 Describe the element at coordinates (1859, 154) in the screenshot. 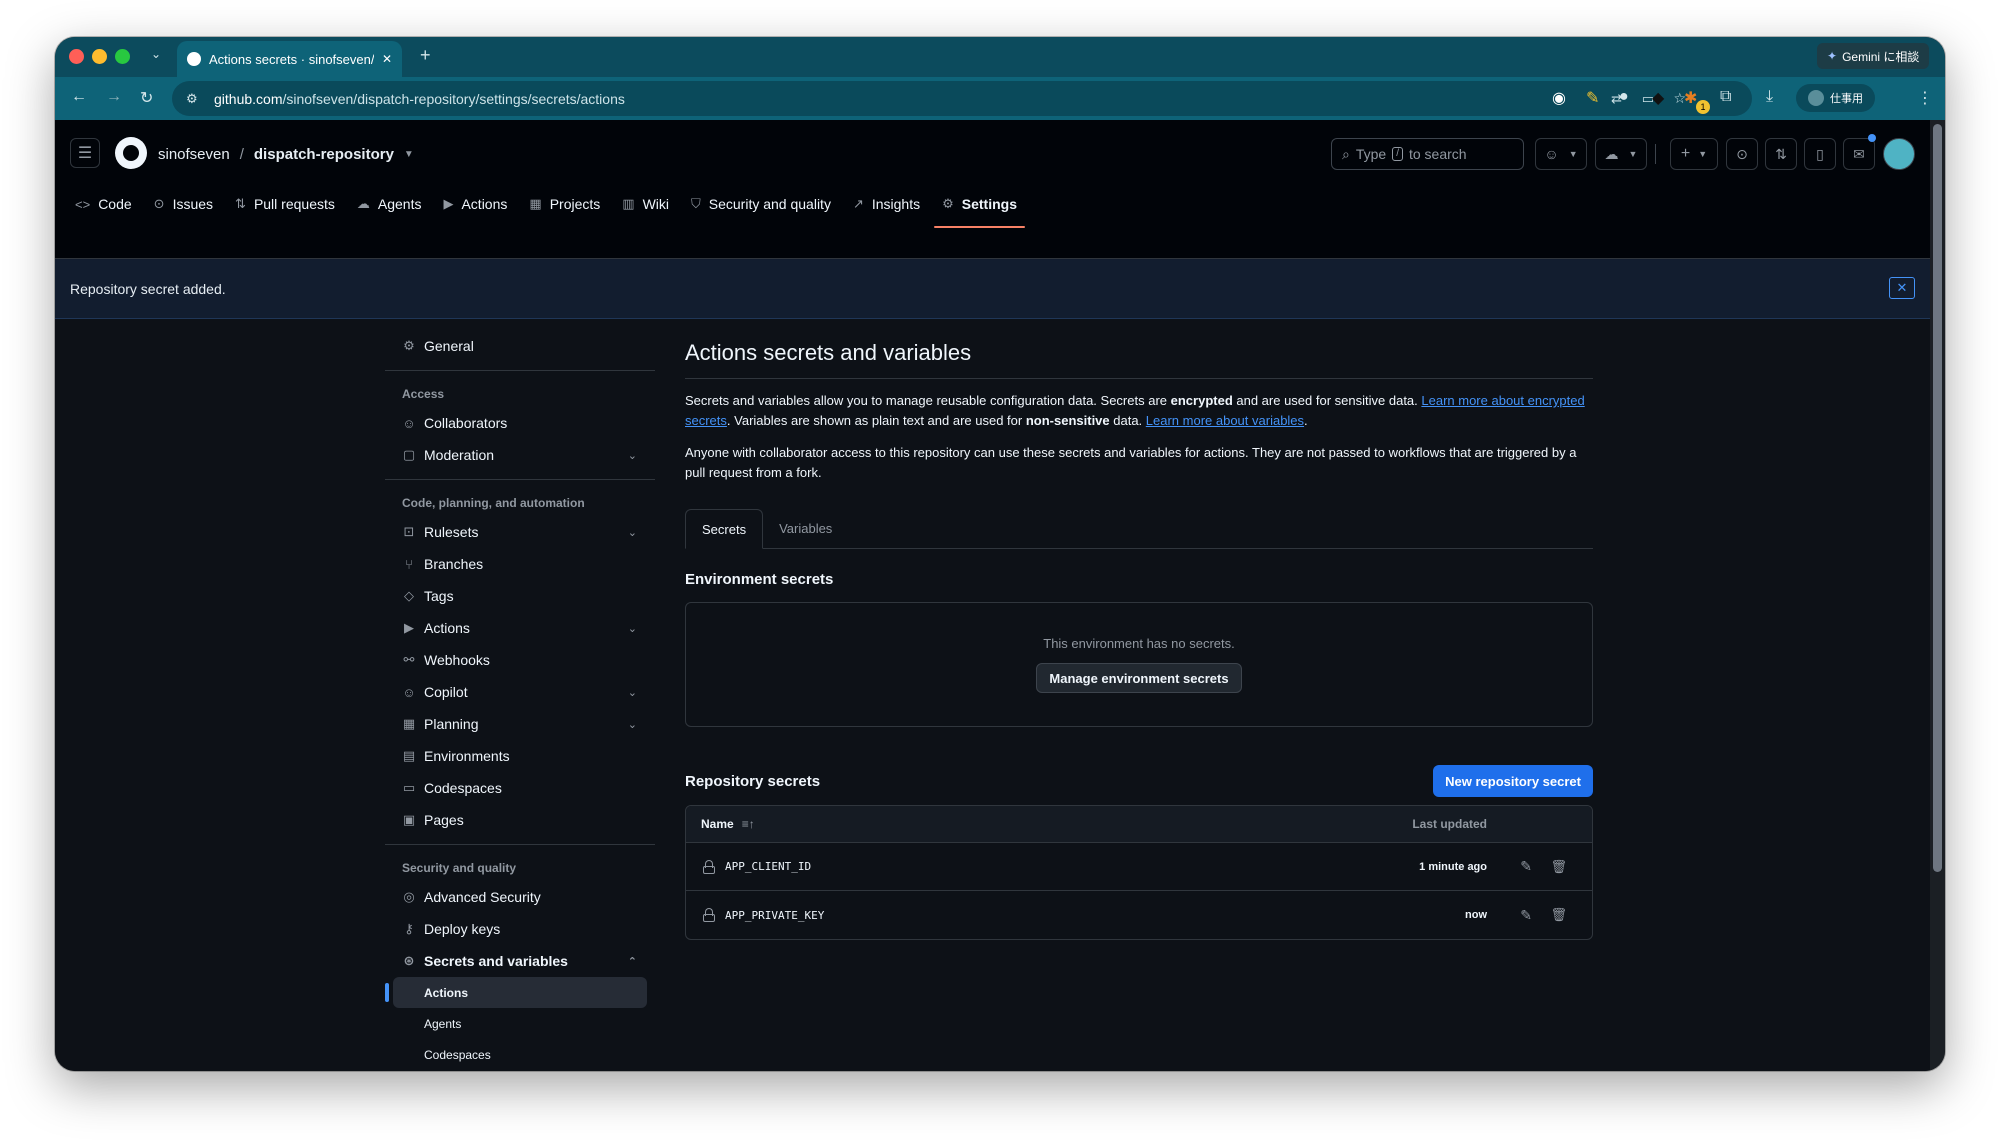

I see `notifications-button: ✉` at that location.